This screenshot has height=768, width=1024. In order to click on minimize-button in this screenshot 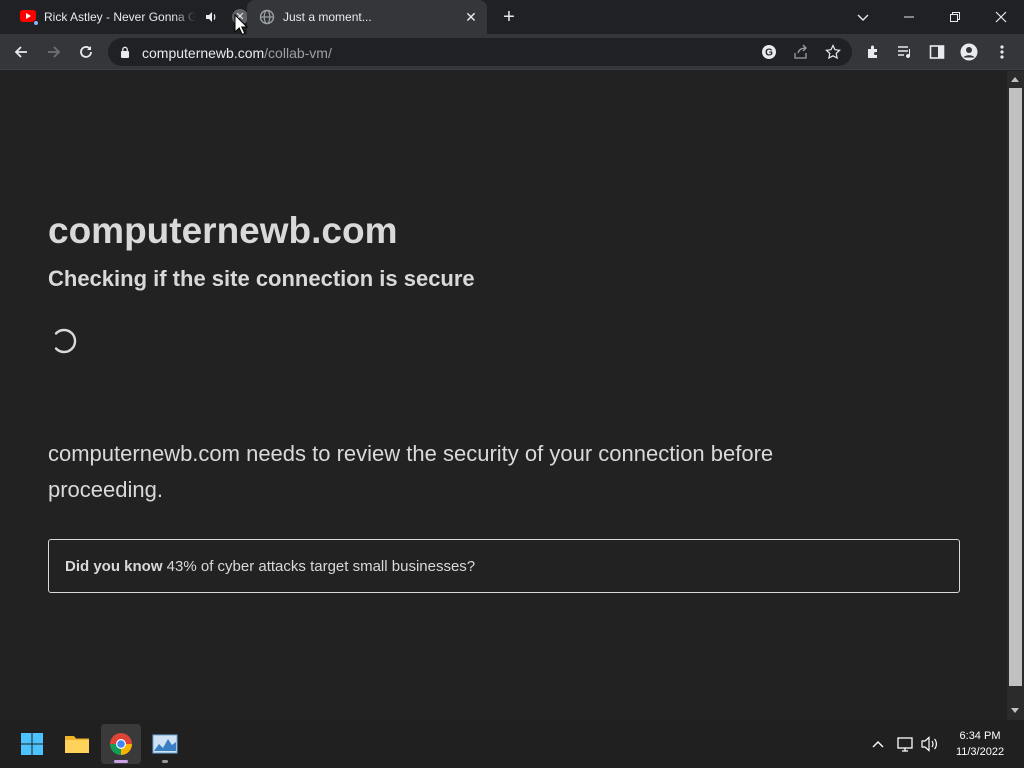, I will do `click(909, 17)`.